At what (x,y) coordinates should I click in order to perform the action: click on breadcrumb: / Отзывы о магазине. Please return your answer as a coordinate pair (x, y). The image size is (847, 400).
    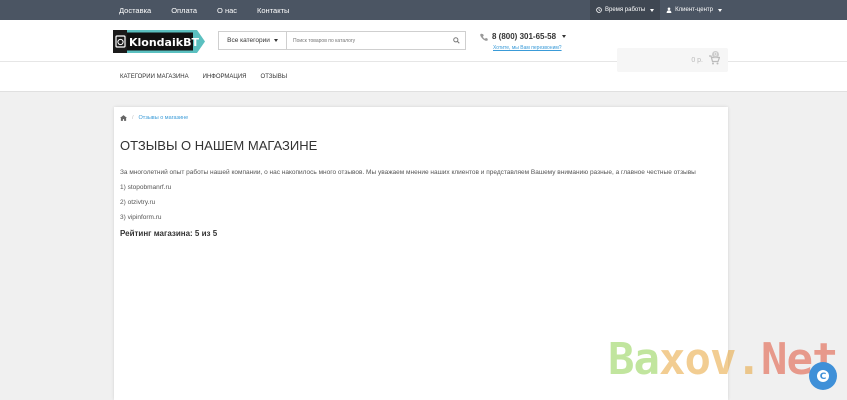
    Looking at the image, I should click on (421, 118).